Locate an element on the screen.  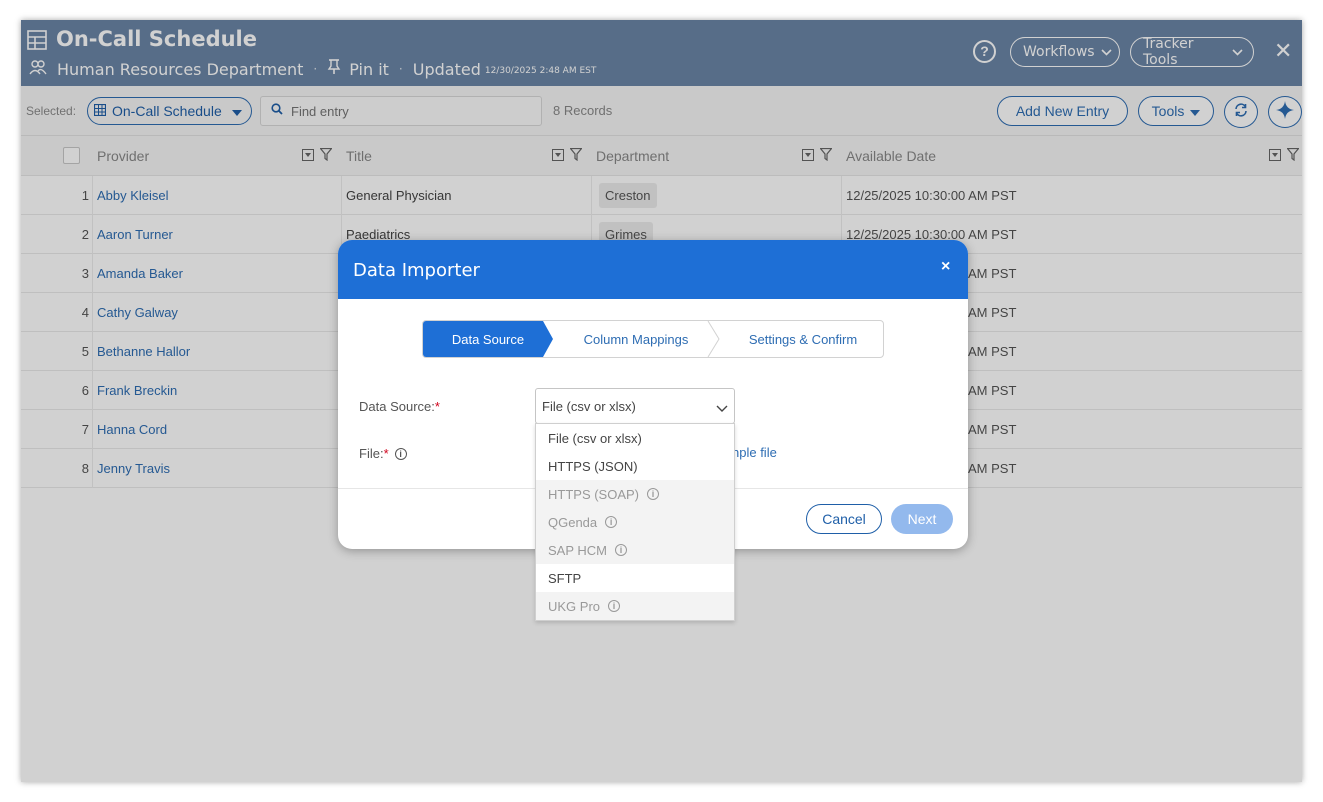
option-sftp: SFTP is located at coordinates (635, 578).